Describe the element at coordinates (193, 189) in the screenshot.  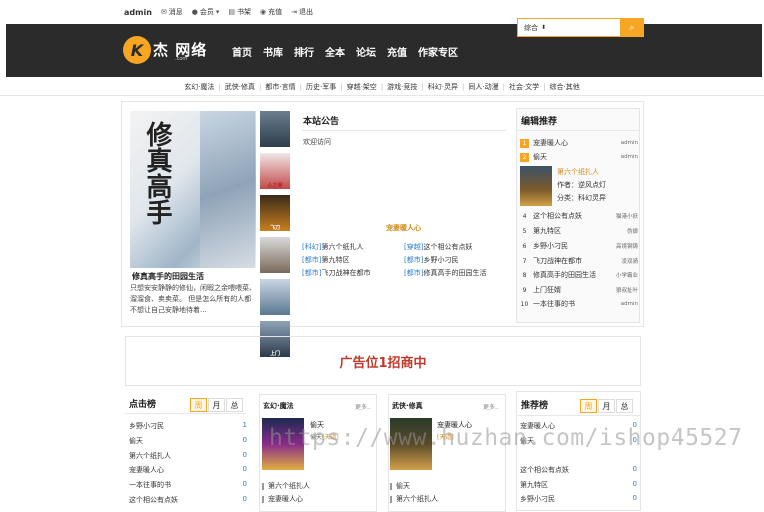
I see `feature-book-cover: 修真高手` at that location.